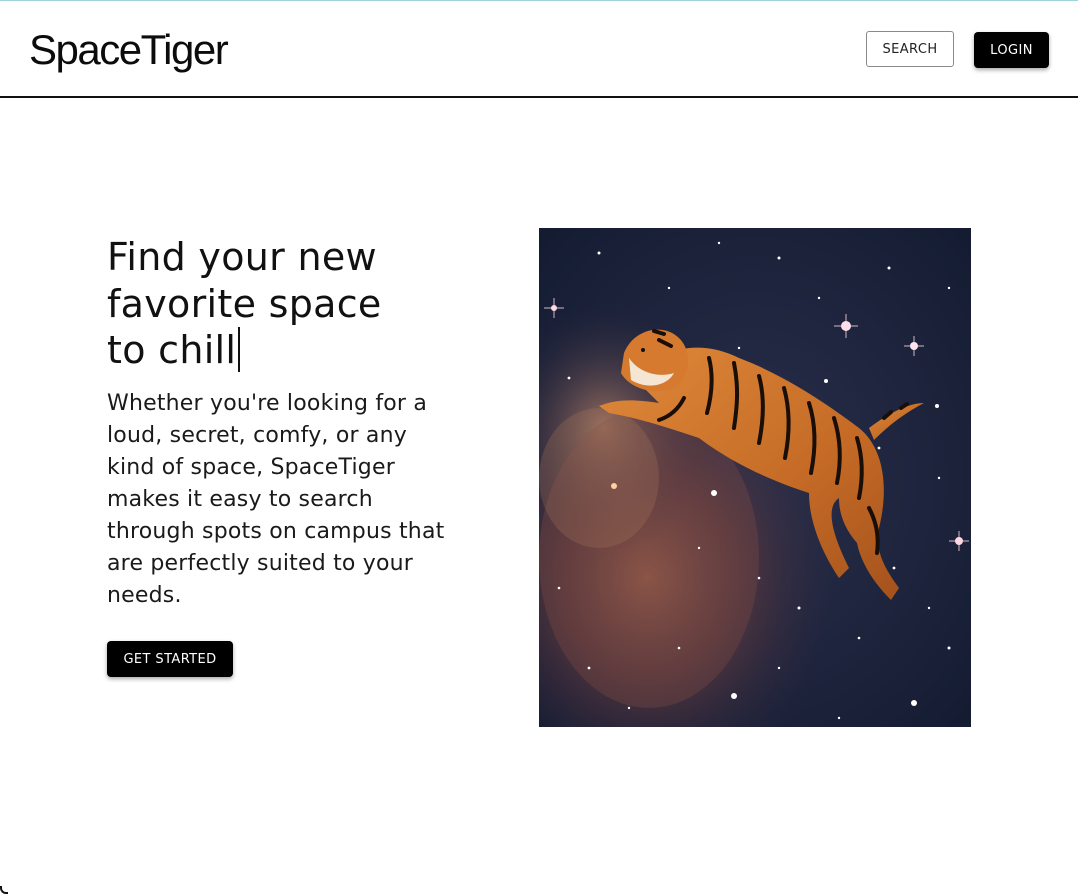 This screenshot has width=1078, height=894. What do you see at coordinates (244, 303) in the screenshot?
I see `hero-title-text: Find your new favorite space to chill` at bounding box center [244, 303].